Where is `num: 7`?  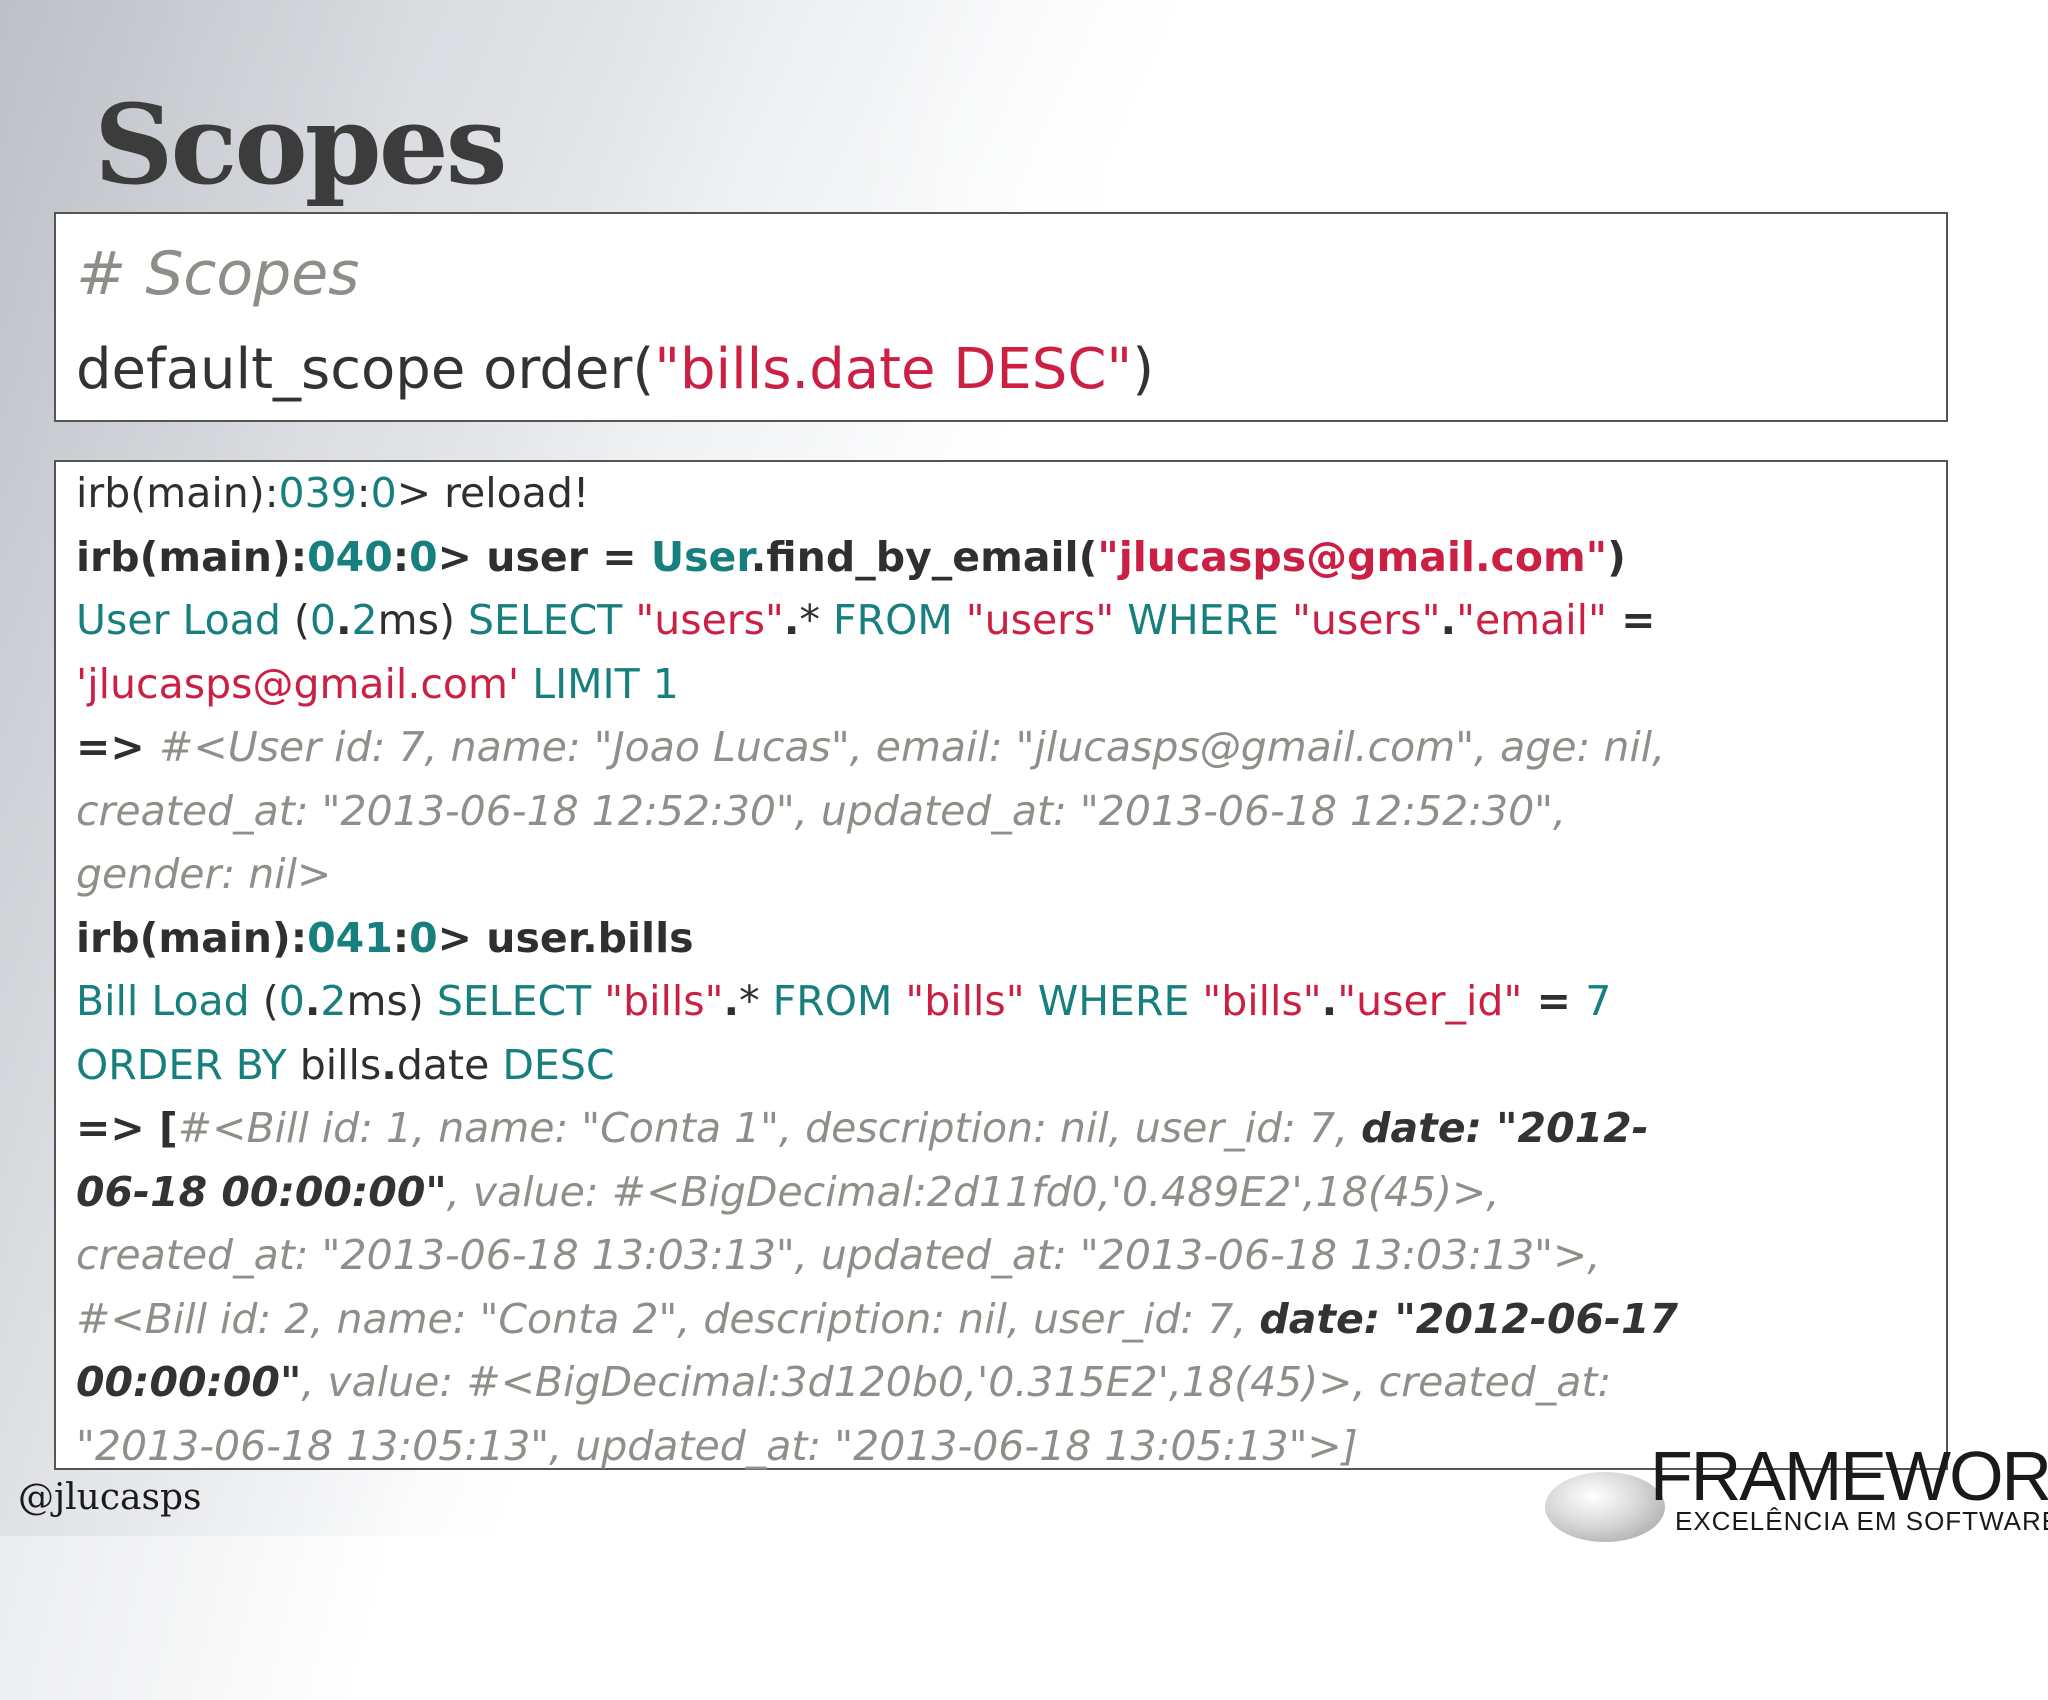
num: 7 is located at coordinates (1598, 1001).